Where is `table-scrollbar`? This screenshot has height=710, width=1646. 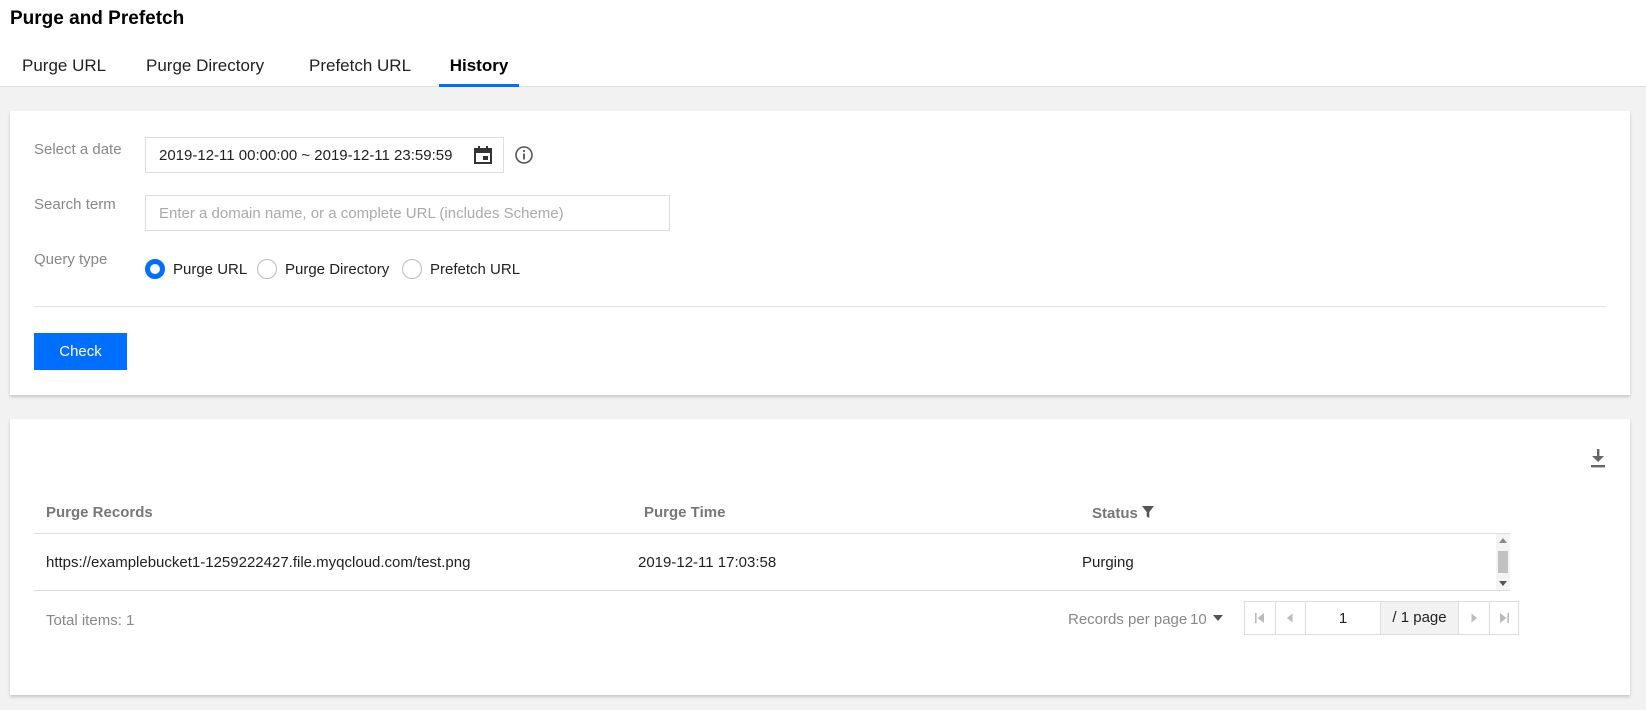 table-scrollbar is located at coordinates (1503, 562).